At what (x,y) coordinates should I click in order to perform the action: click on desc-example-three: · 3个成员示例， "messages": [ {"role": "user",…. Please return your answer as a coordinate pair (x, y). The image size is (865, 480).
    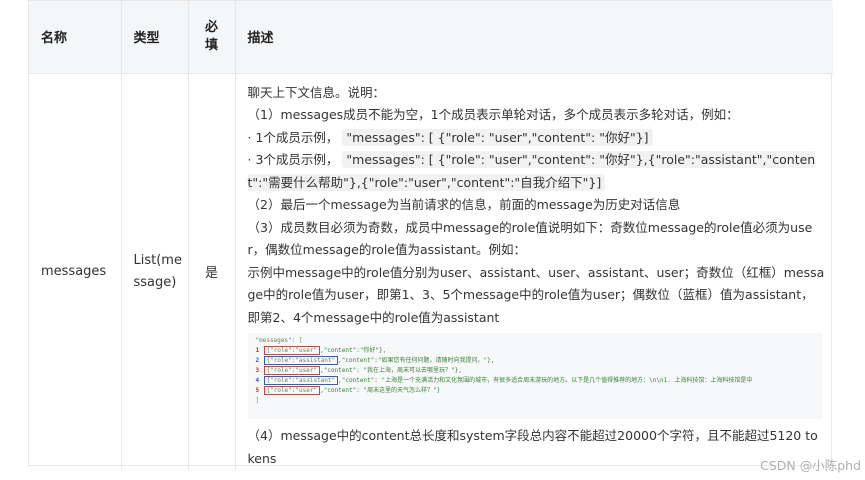
    Looking at the image, I should click on (536, 171).